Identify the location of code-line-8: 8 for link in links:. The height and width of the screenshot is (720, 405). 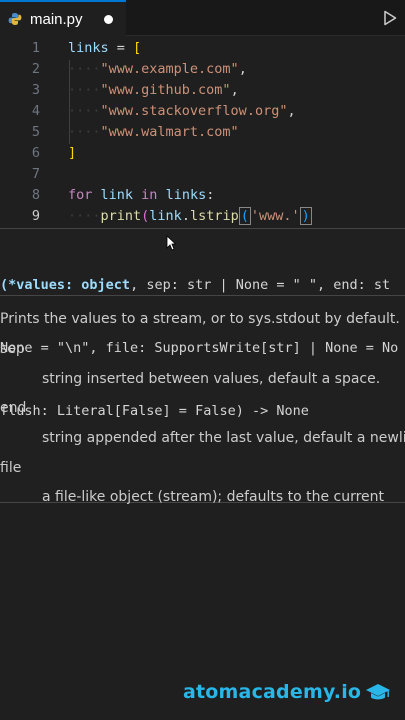
(202, 194).